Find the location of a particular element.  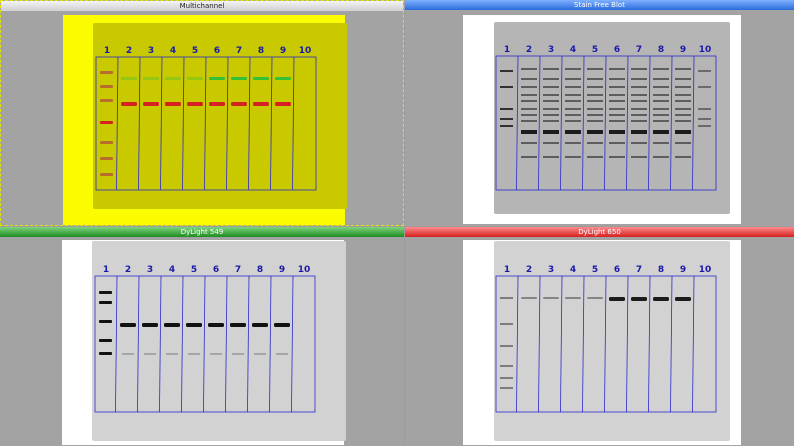

lane-number: 5 is located at coordinates (595, 50).